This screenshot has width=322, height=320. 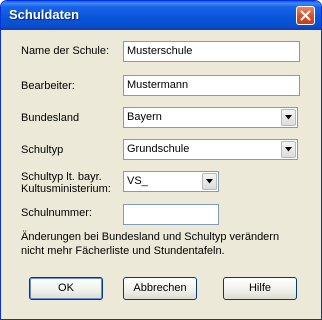 What do you see at coordinates (61, 177) in the screenshot?
I see `ministry-school-type-label-line1: Schultyp lt. bayr.` at bounding box center [61, 177].